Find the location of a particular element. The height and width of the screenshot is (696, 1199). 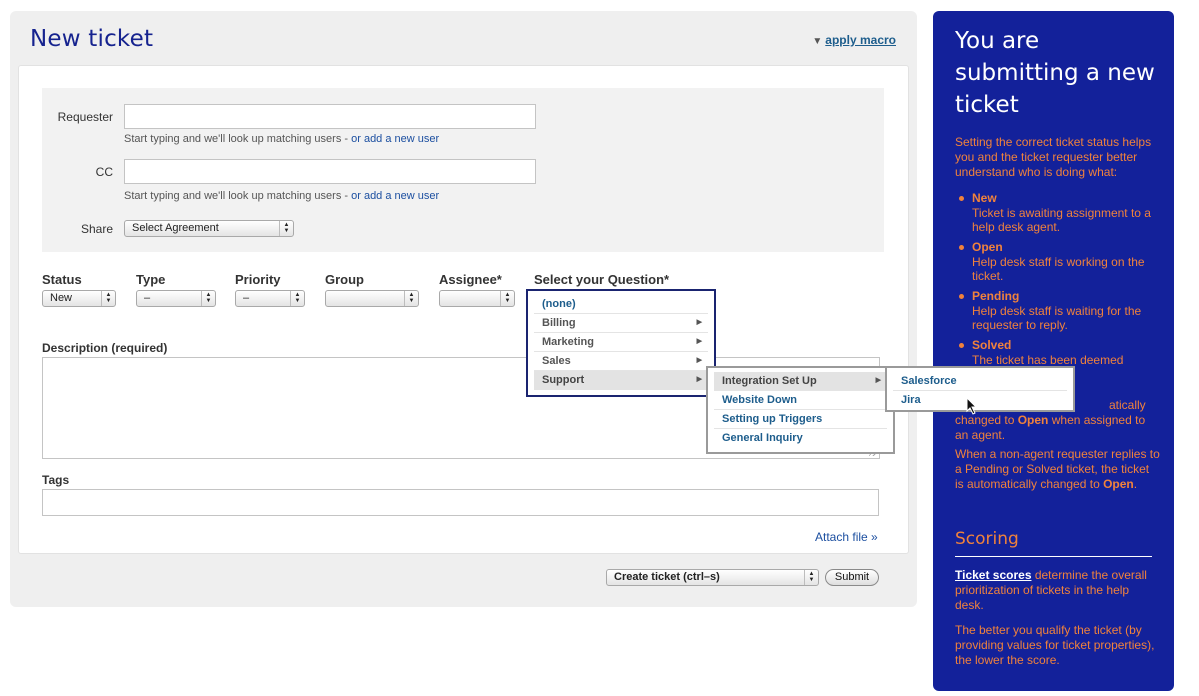

scoring-title: Scoring is located at coordinates (987, 539).